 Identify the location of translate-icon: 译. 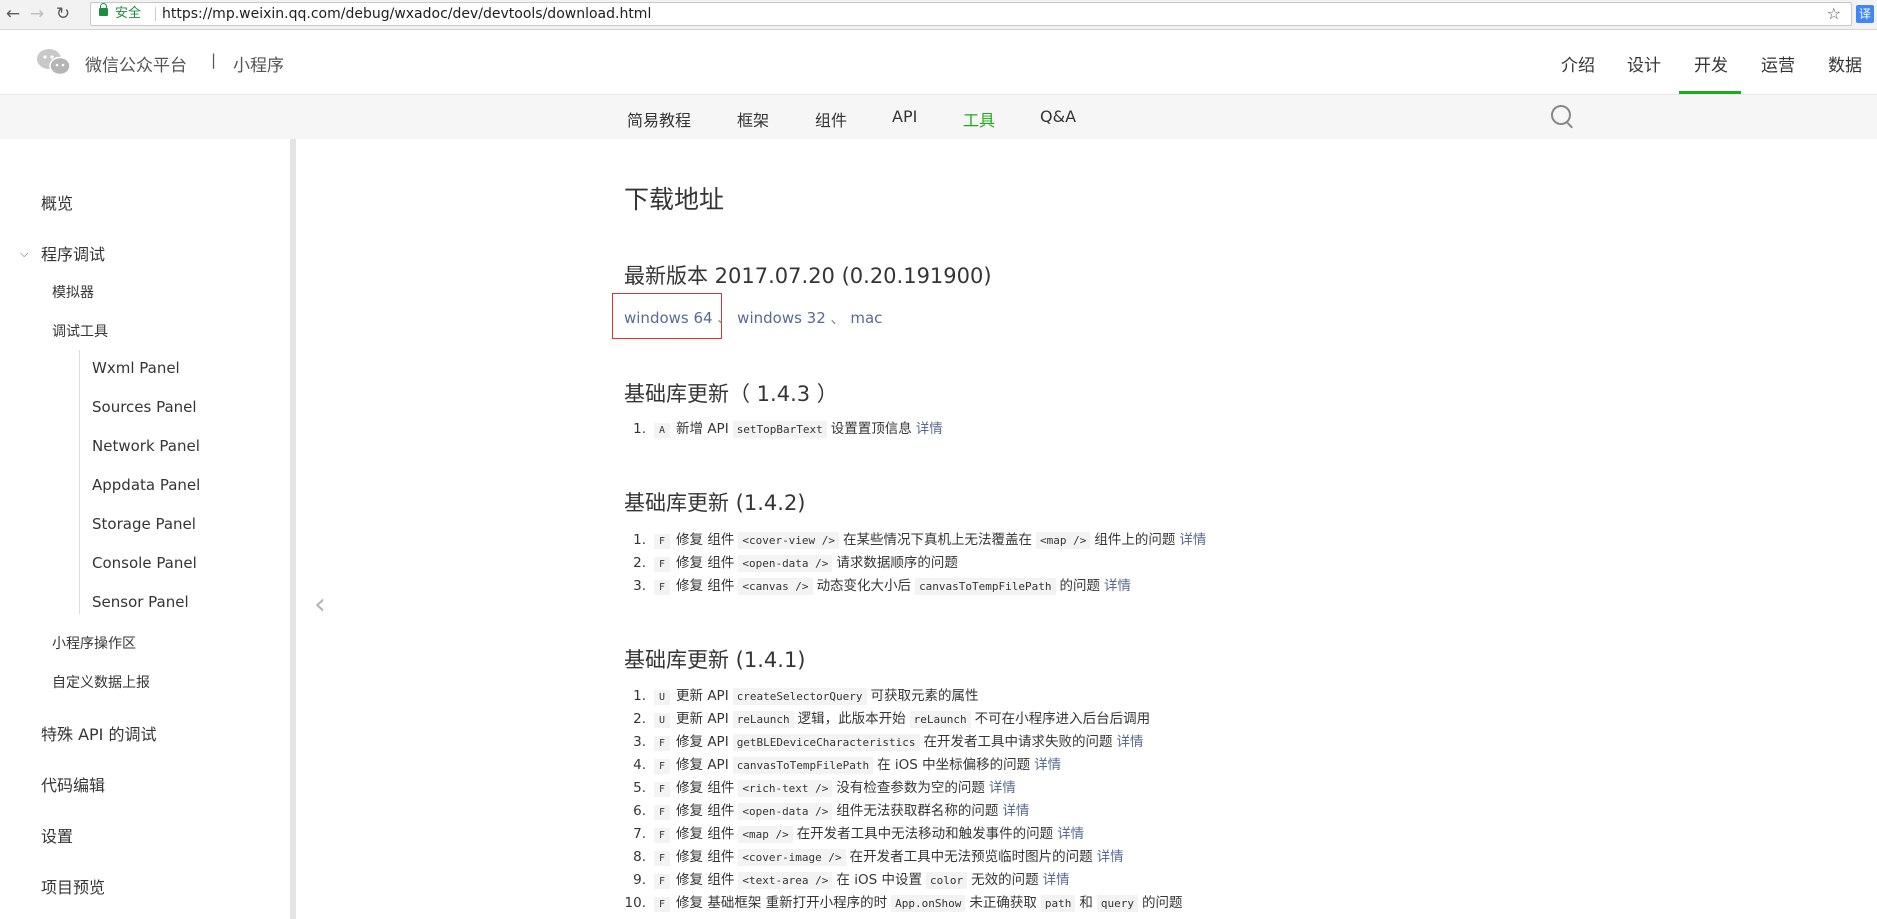
(1865, 14).